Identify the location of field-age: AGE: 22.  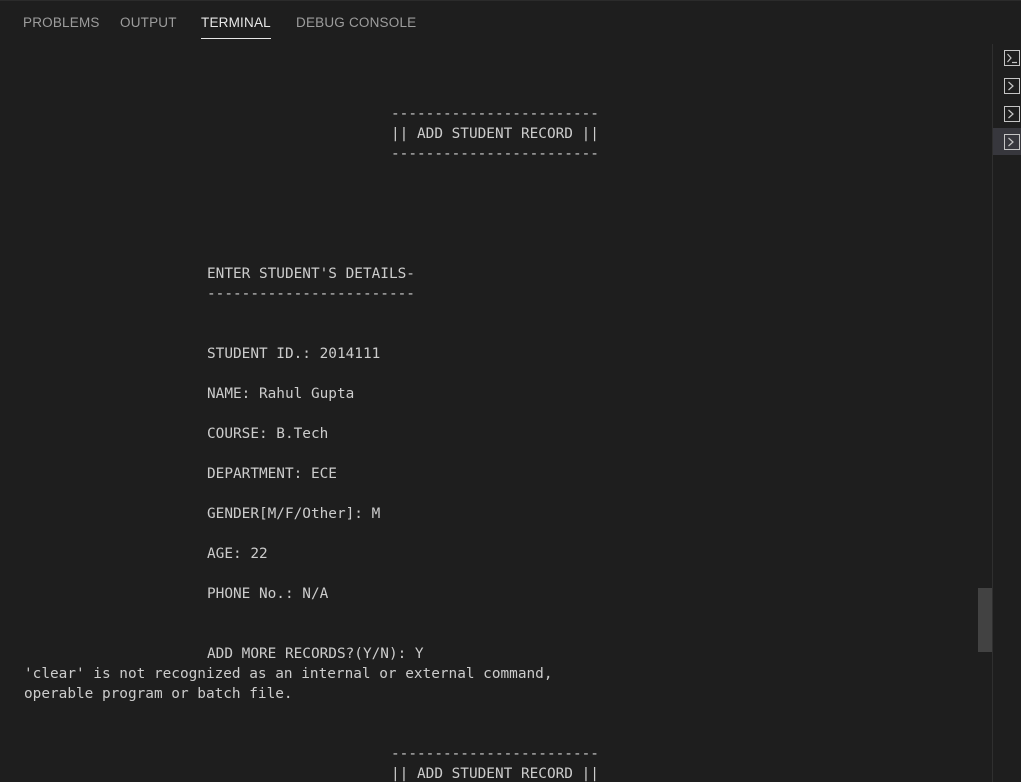
(237, 554).